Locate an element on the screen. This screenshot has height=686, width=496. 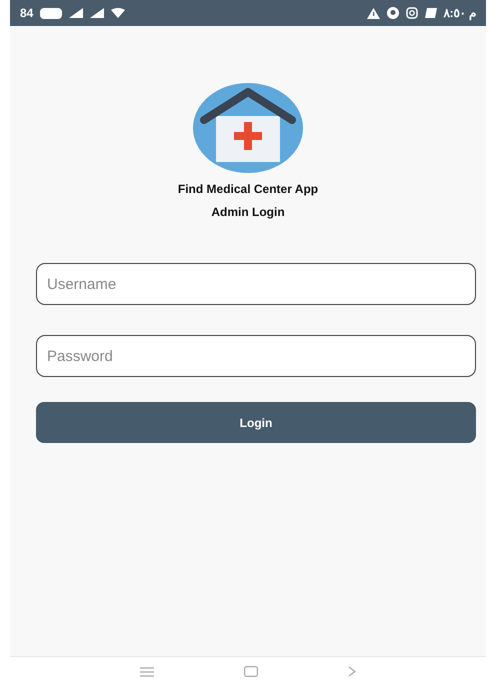
camera-icon is located at coordinates (412, 13).